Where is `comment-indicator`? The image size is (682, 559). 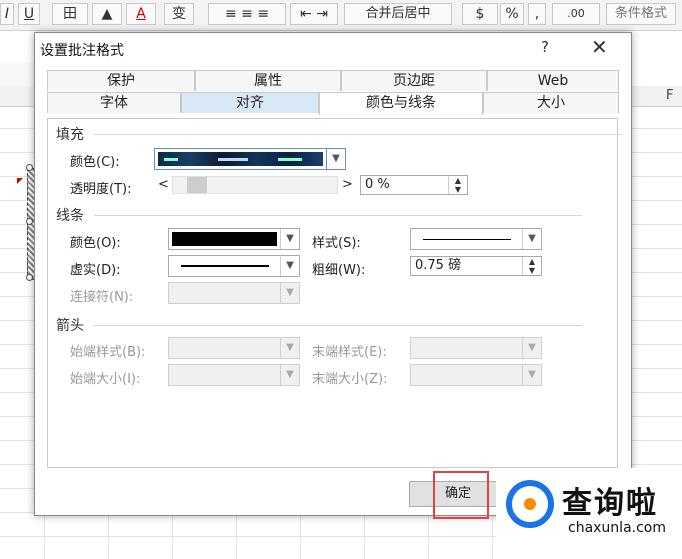 comment-indicator is located at coordinates (20, 181).